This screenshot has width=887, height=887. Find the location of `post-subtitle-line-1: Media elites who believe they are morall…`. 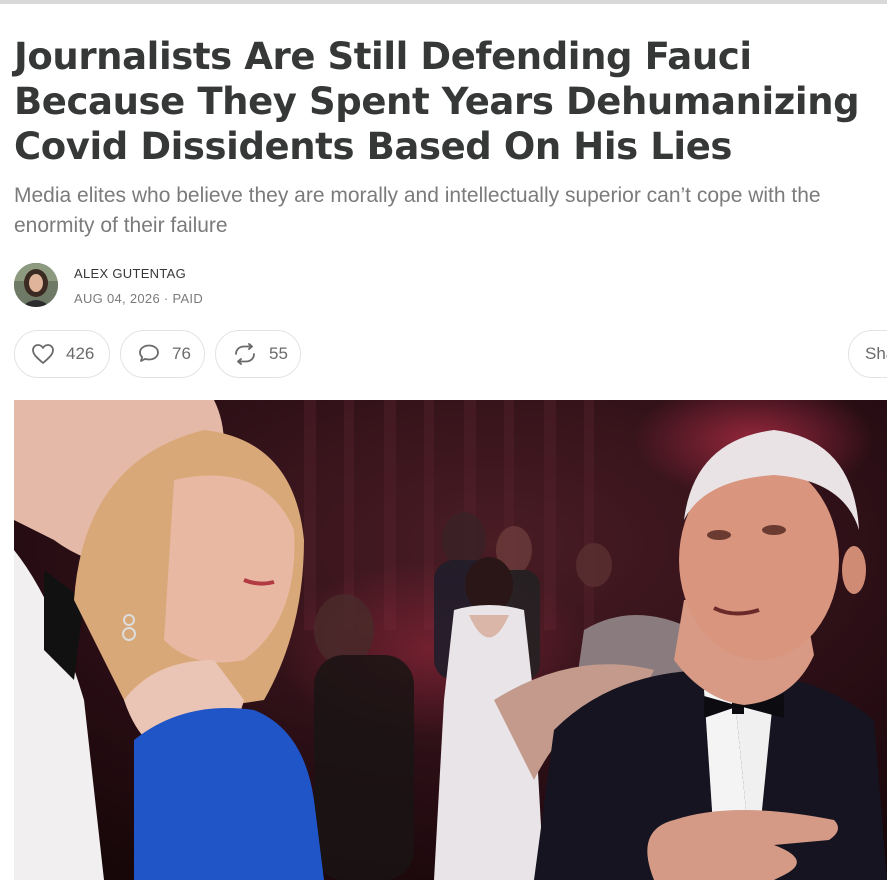

post-subtitle-line-1: Media elites who believe they are morall… is located at coordinates (417, 195).